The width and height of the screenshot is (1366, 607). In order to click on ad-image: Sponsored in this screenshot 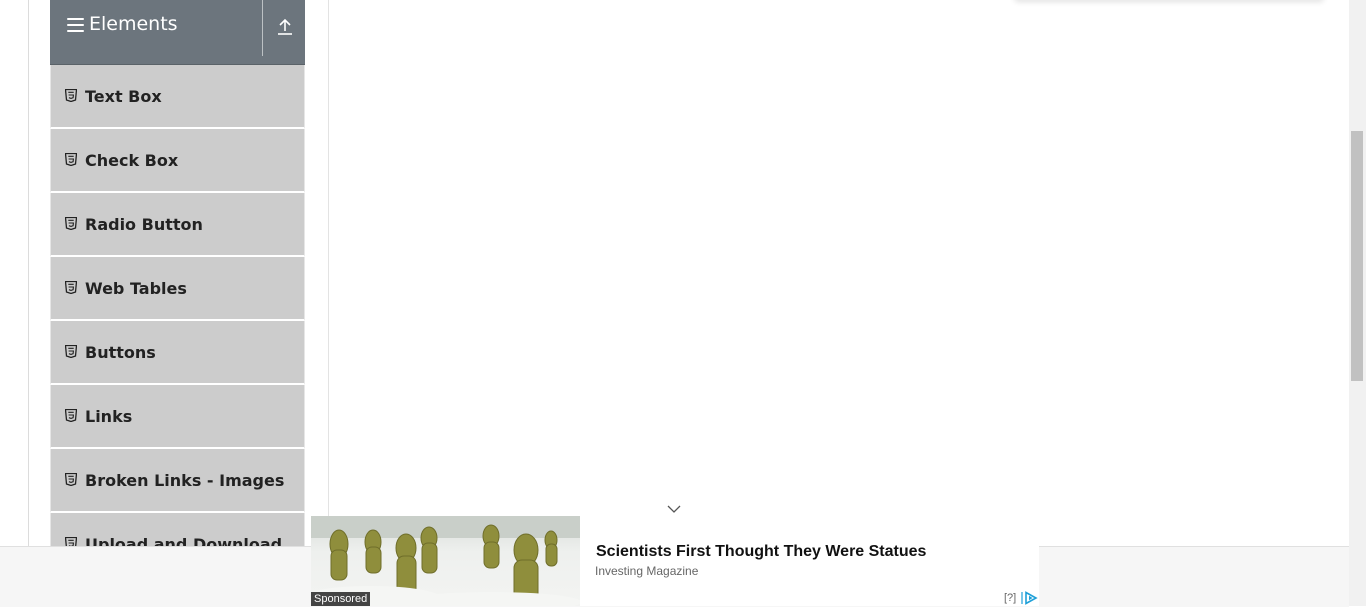, I will do `click(445, 561)`.